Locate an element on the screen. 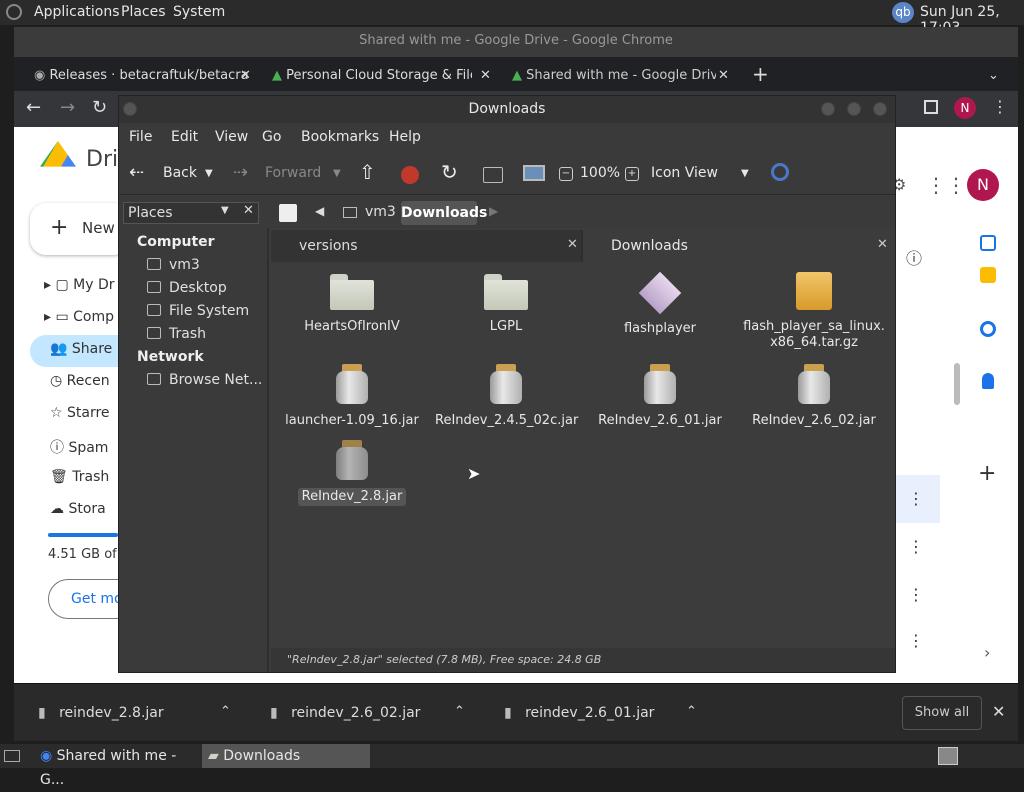 This screenshot has width=1024, height=792. places-dropdown-icon: ▼ is located at coordinates (225, 210).